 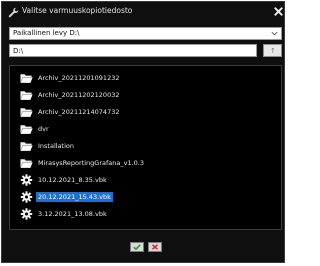 I want to click on up-arrow-icon: ↑, so click(x=273, y=51).